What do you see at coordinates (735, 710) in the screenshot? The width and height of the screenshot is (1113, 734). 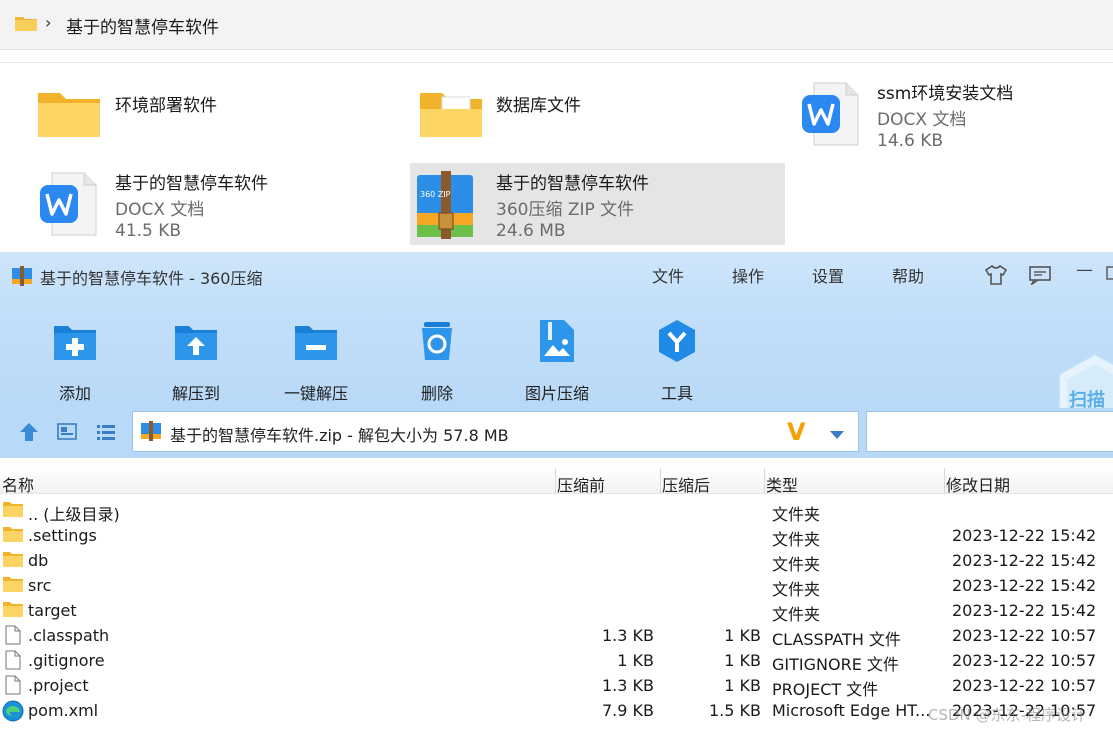 I see `row-packed: 1.5 KB` at bounding box center [735, 710].